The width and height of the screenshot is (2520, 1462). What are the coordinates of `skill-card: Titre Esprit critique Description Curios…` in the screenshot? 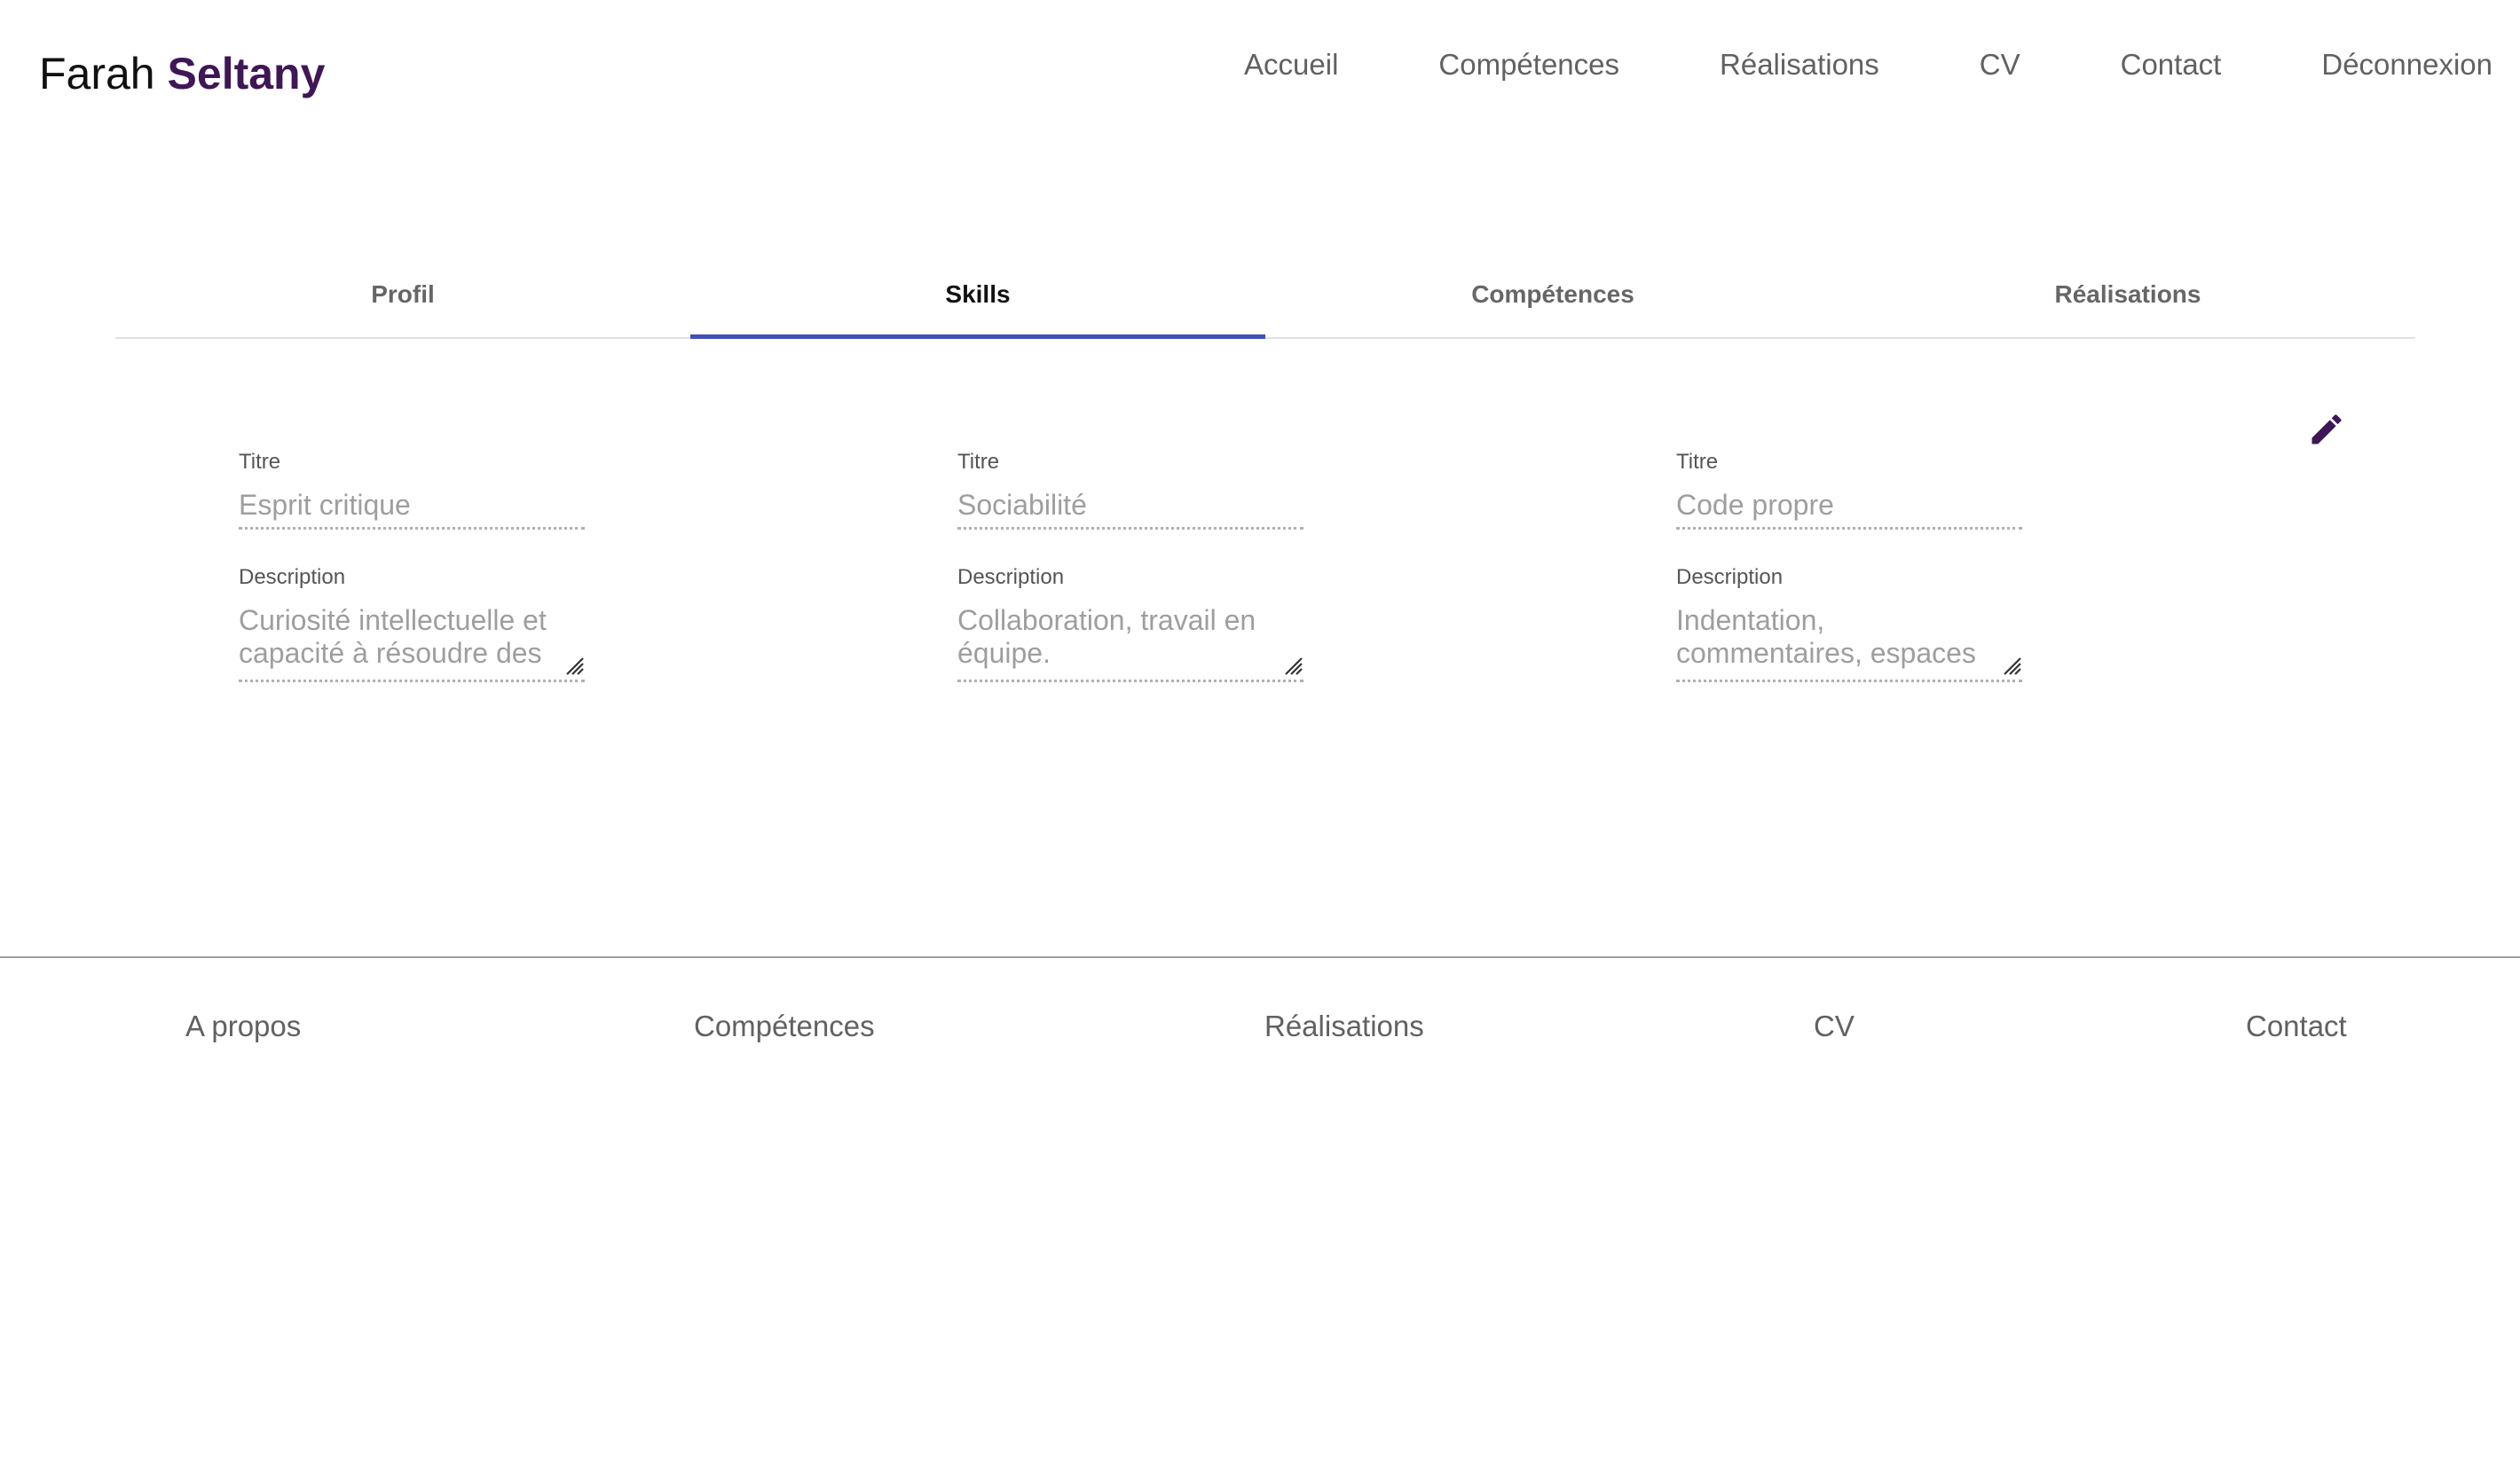 It's located at (412, 565).